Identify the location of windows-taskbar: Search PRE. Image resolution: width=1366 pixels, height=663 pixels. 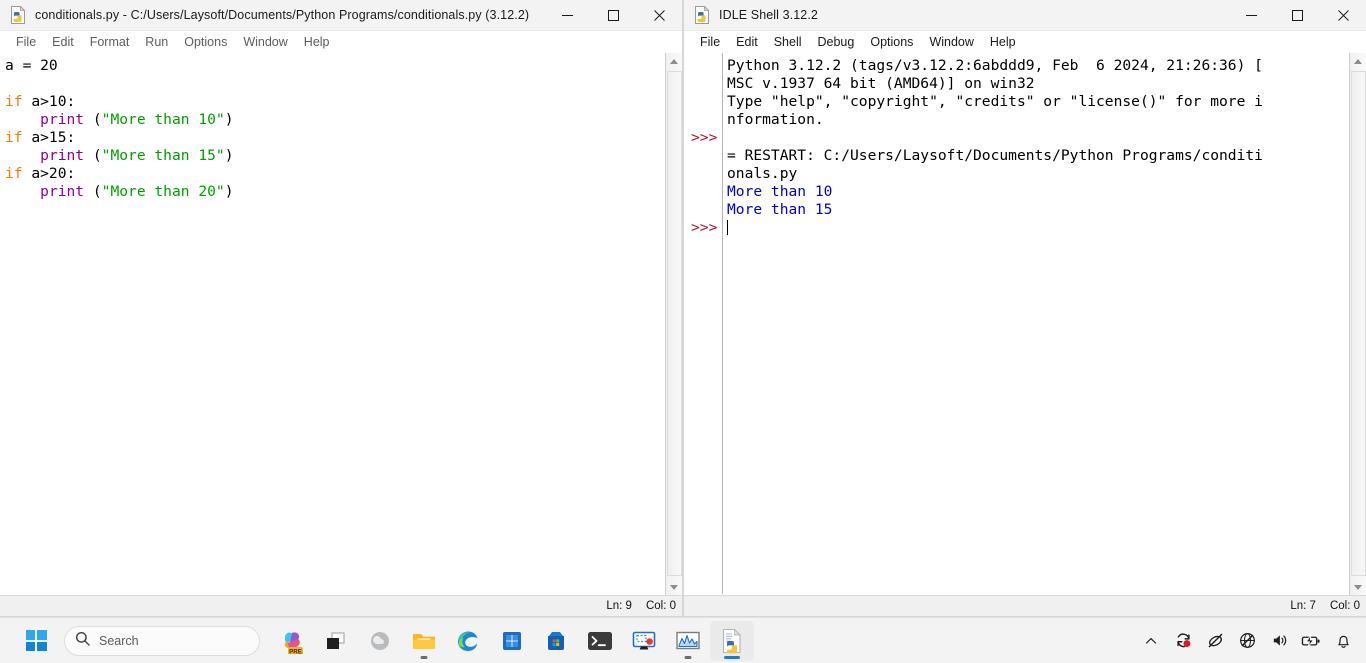
(683, 640).